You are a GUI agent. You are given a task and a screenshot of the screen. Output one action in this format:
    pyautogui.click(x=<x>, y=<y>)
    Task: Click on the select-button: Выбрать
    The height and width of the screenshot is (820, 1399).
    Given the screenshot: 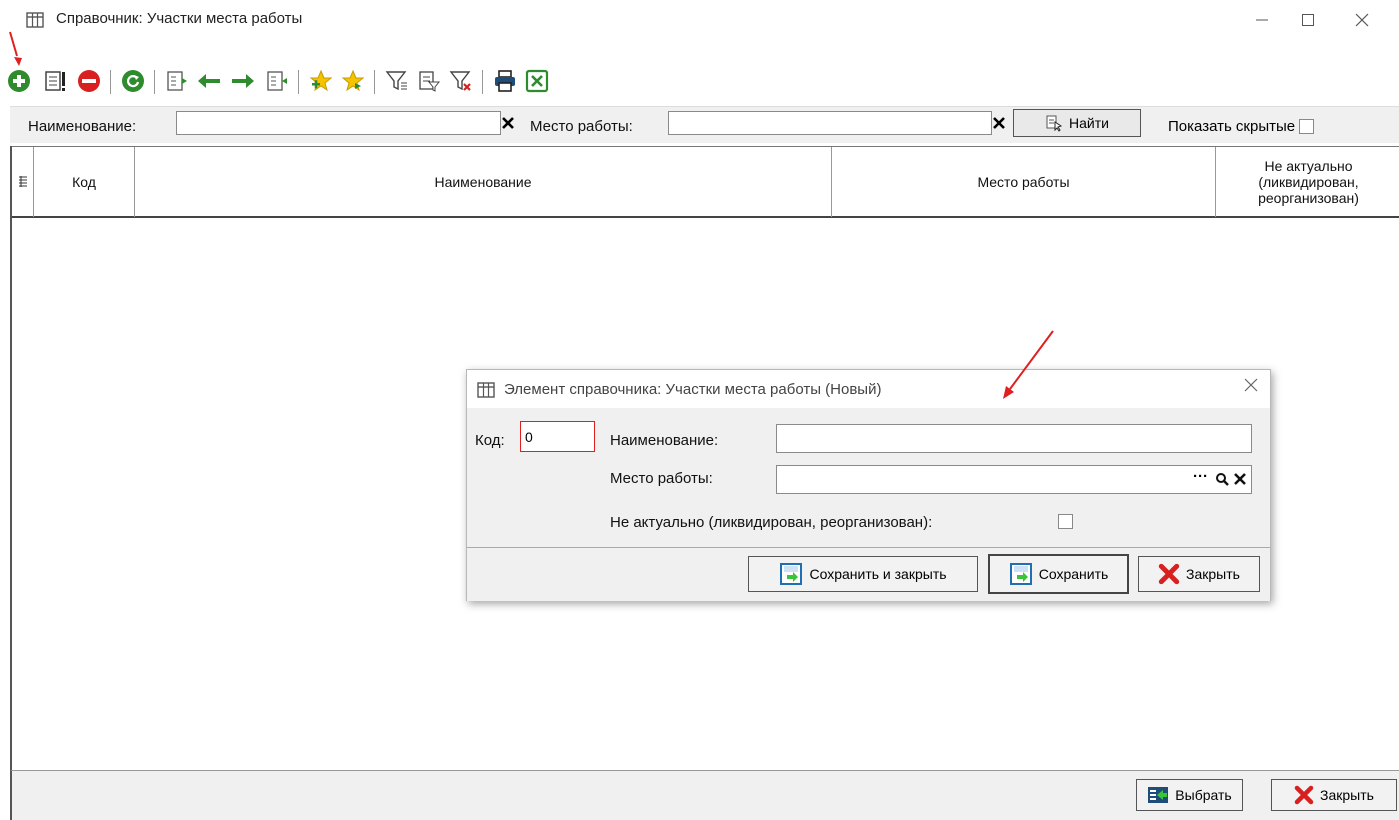 What is the action you would take?
    pyautogui.click(x=1189, y=795)
    